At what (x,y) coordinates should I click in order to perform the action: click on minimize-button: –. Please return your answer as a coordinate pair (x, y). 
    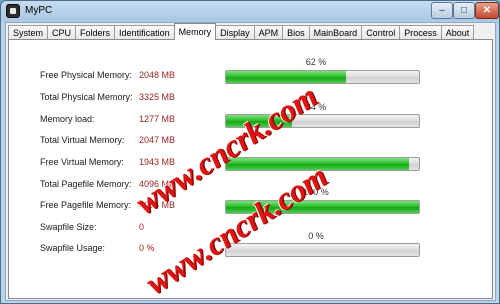
    Looking at the image, I should click on (442, 10).